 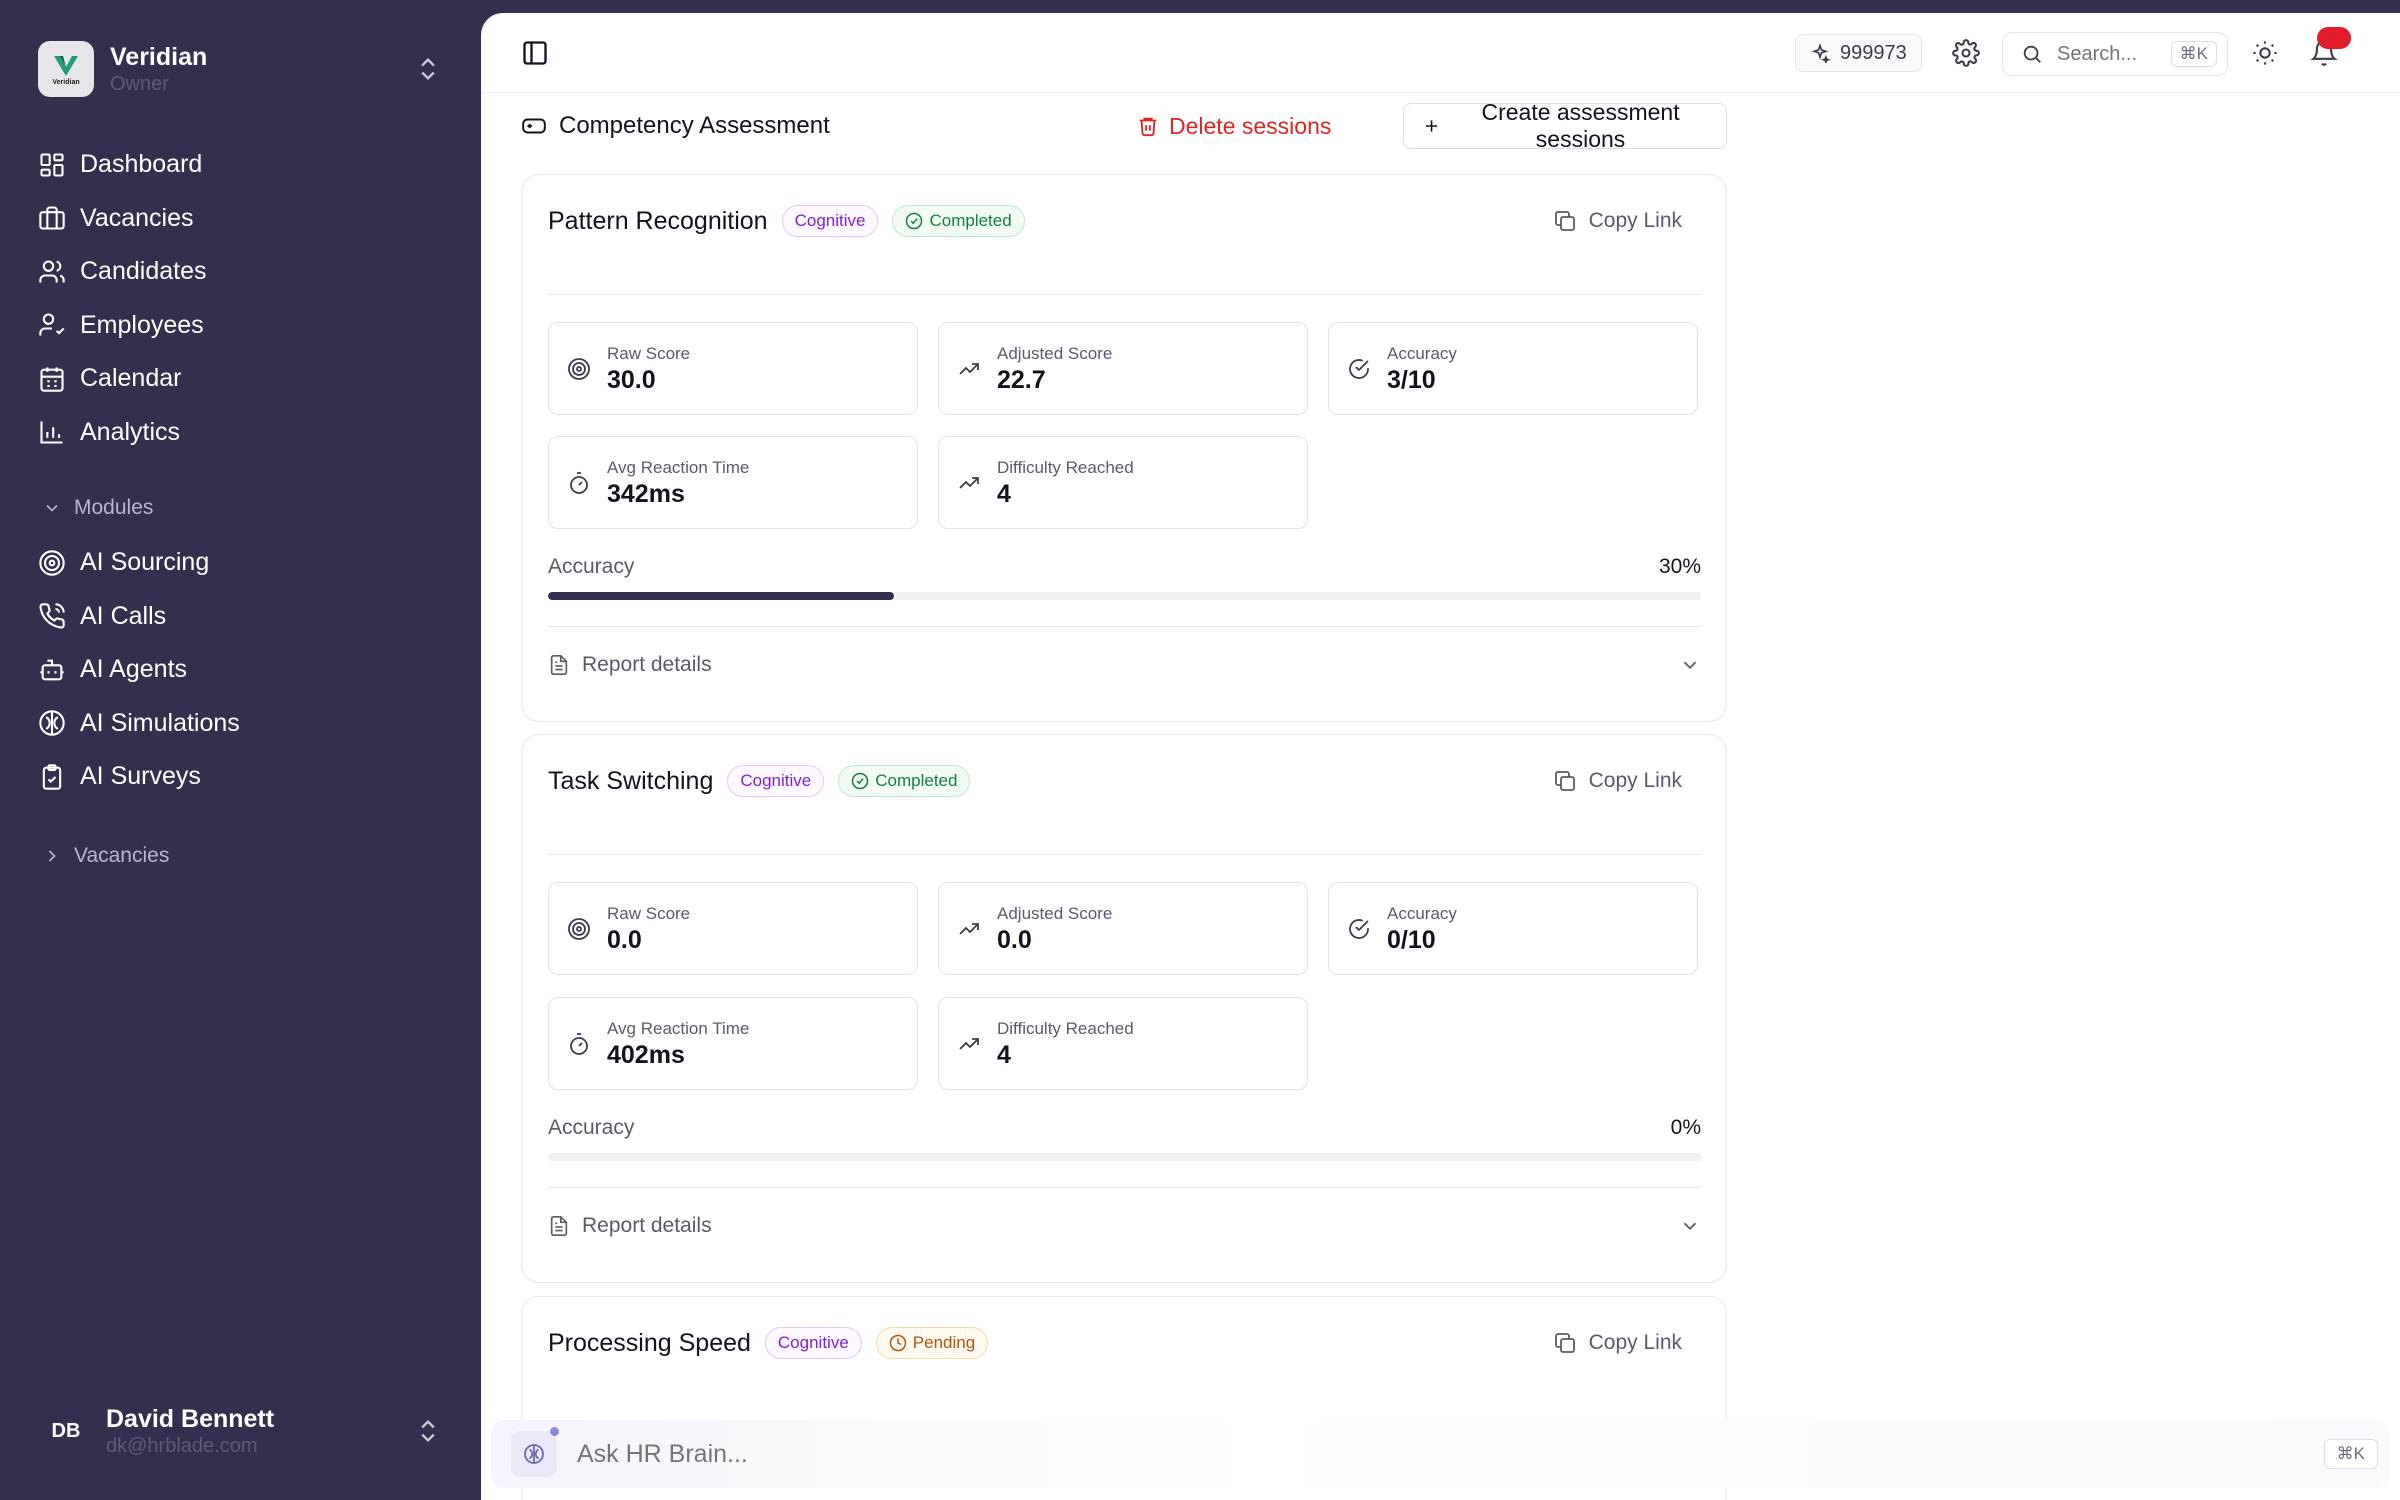 I want to click on sun-icon, so click(x=2265, y=53).